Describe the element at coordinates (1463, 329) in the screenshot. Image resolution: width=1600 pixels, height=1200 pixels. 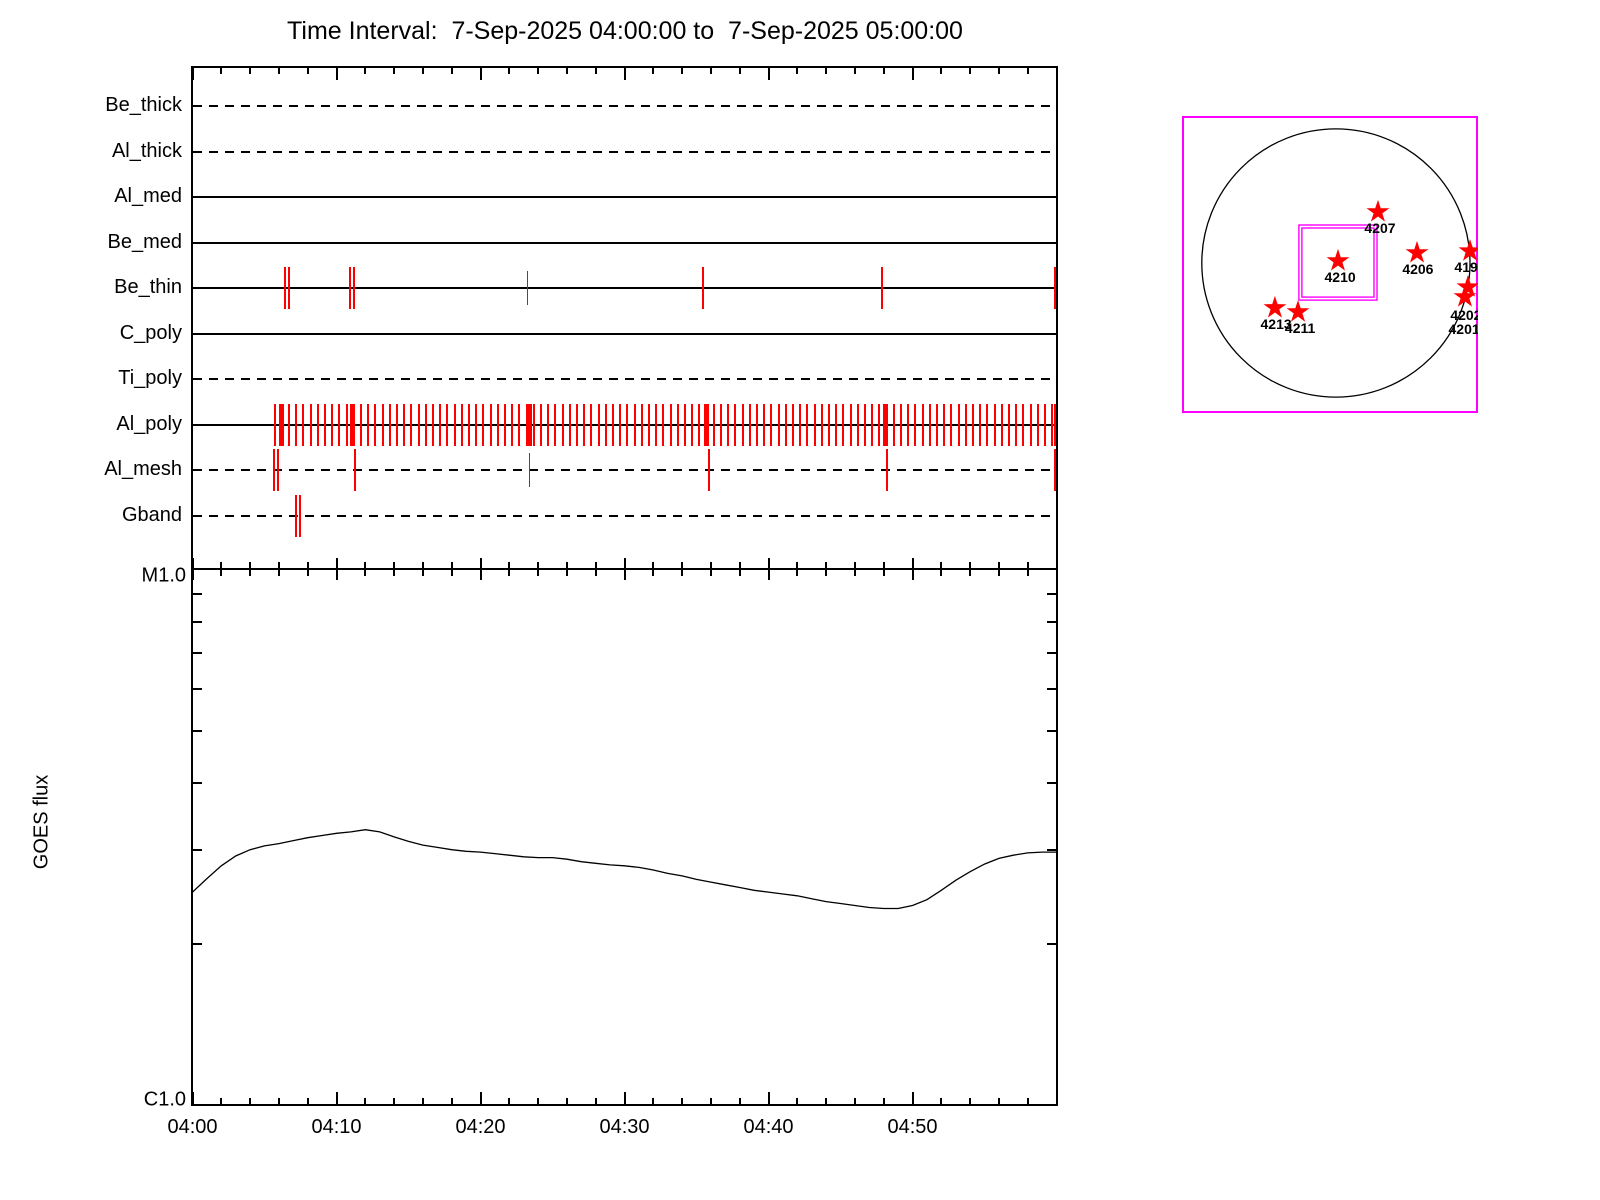
I see `active-region-label-4201: 4201` at that location.